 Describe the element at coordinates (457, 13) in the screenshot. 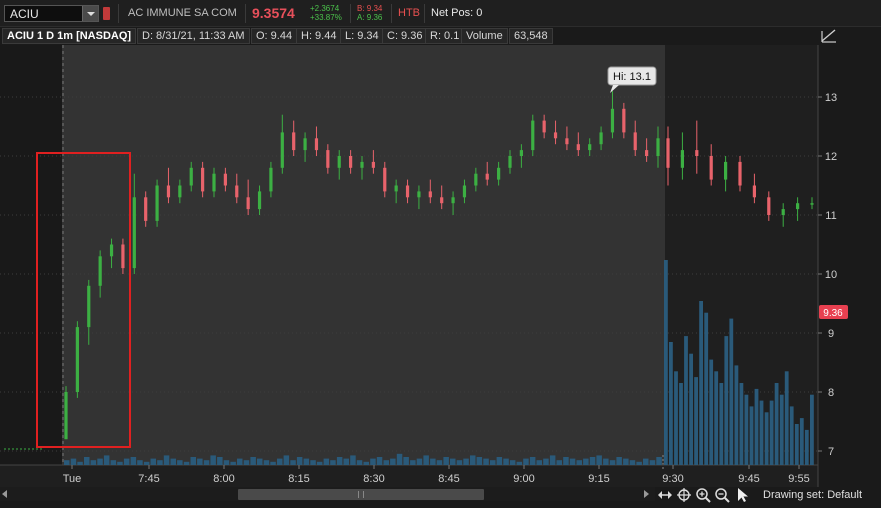

I see `net-position: Net Pos: 0` at that location.